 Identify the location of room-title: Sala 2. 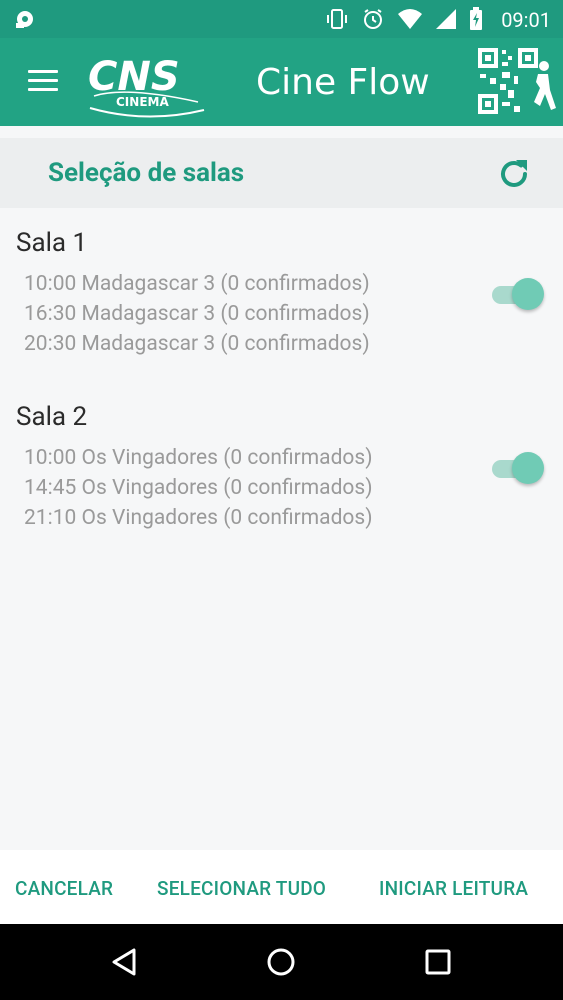
(52, 417).